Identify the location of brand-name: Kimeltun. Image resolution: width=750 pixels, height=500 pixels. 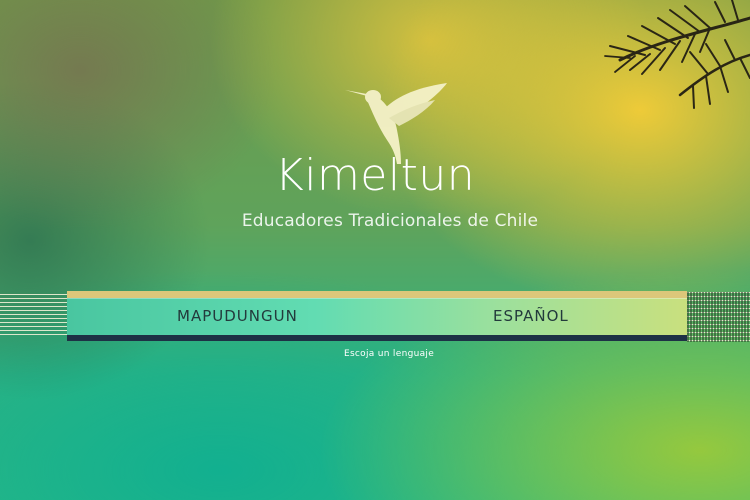
(375, 175).